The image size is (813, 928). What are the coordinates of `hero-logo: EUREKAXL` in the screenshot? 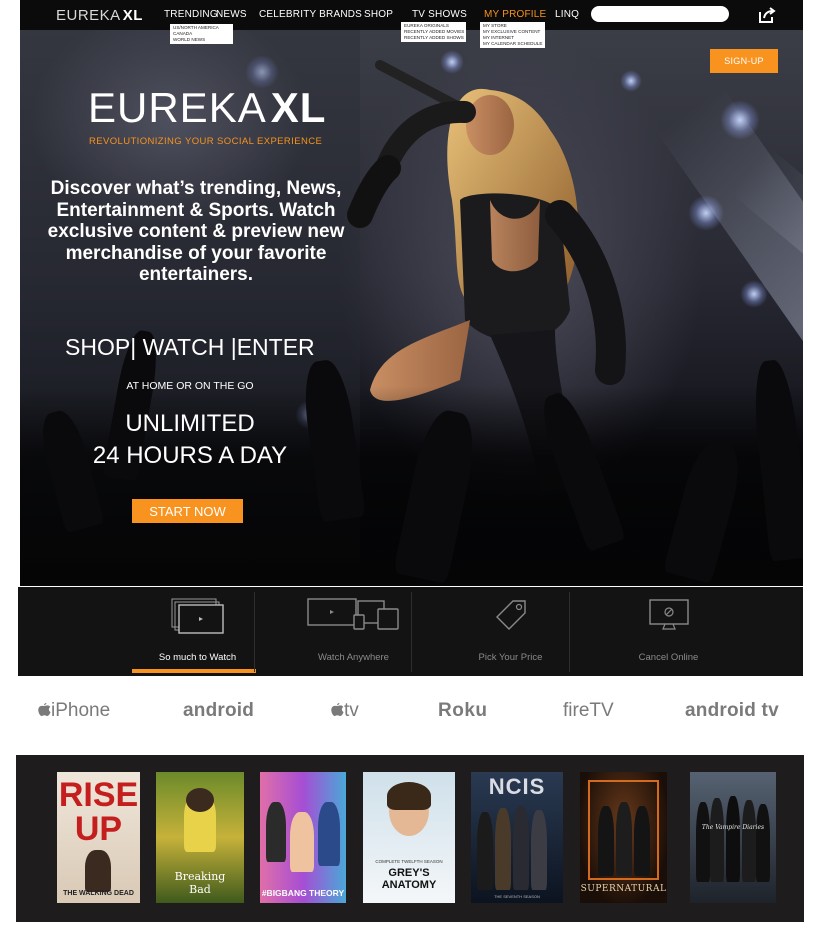 It's located at (207, 108).